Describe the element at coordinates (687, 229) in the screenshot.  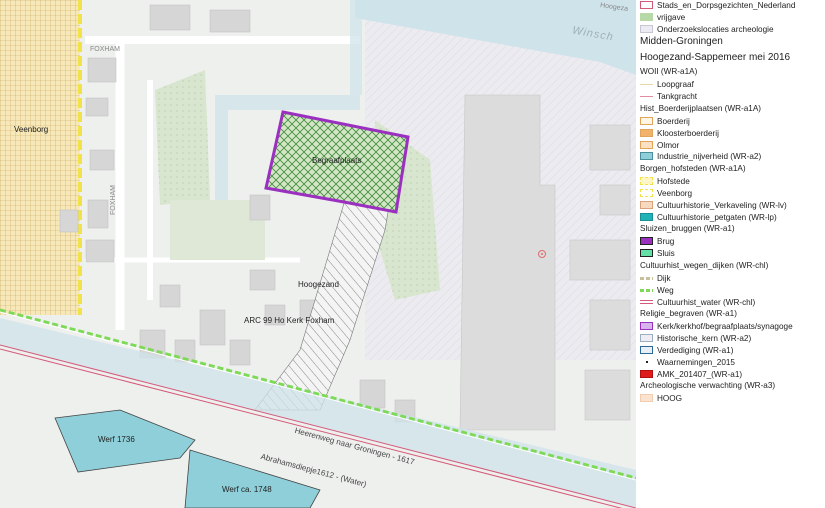
I see `legend-group-sluizen-bruggen-wr-a1: Sluizen_bruggen (WR-a1)` at that location.